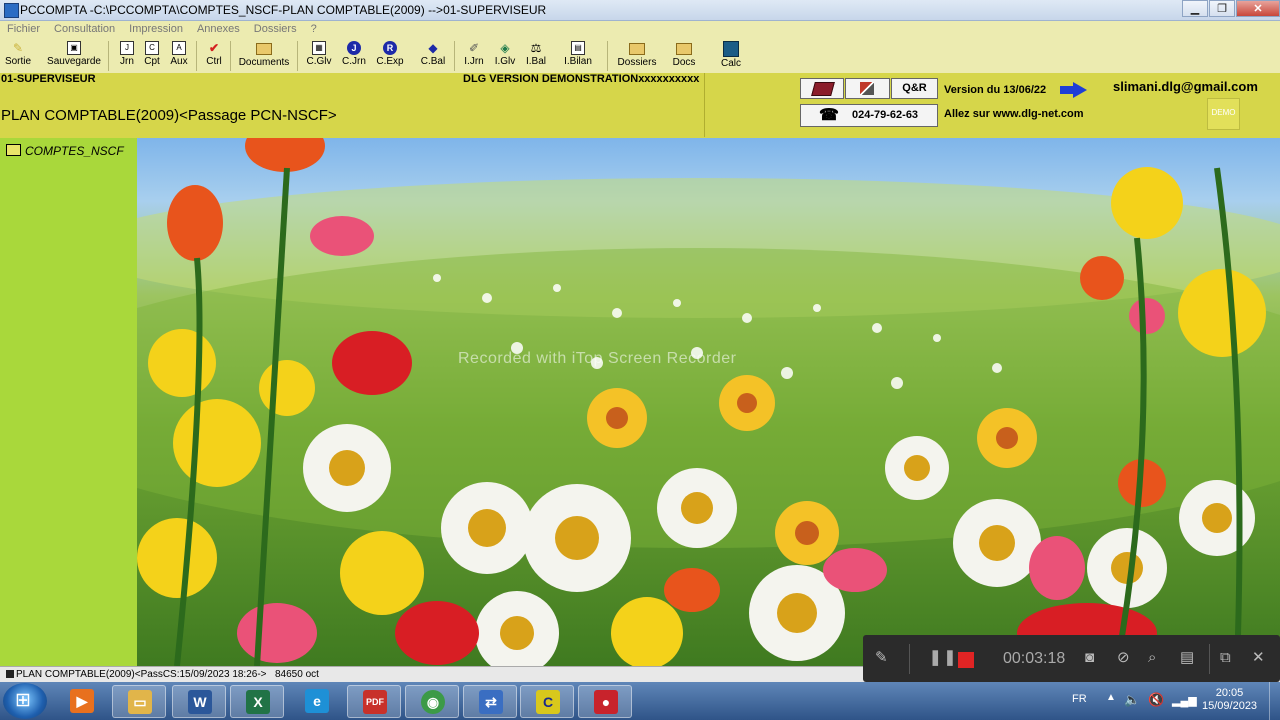 The height and width of the screenshot is (720, 1280). Describe the element at coordinates (1034, 658) in the screenshot. I see `recording-time: 00:03:18` at that location.